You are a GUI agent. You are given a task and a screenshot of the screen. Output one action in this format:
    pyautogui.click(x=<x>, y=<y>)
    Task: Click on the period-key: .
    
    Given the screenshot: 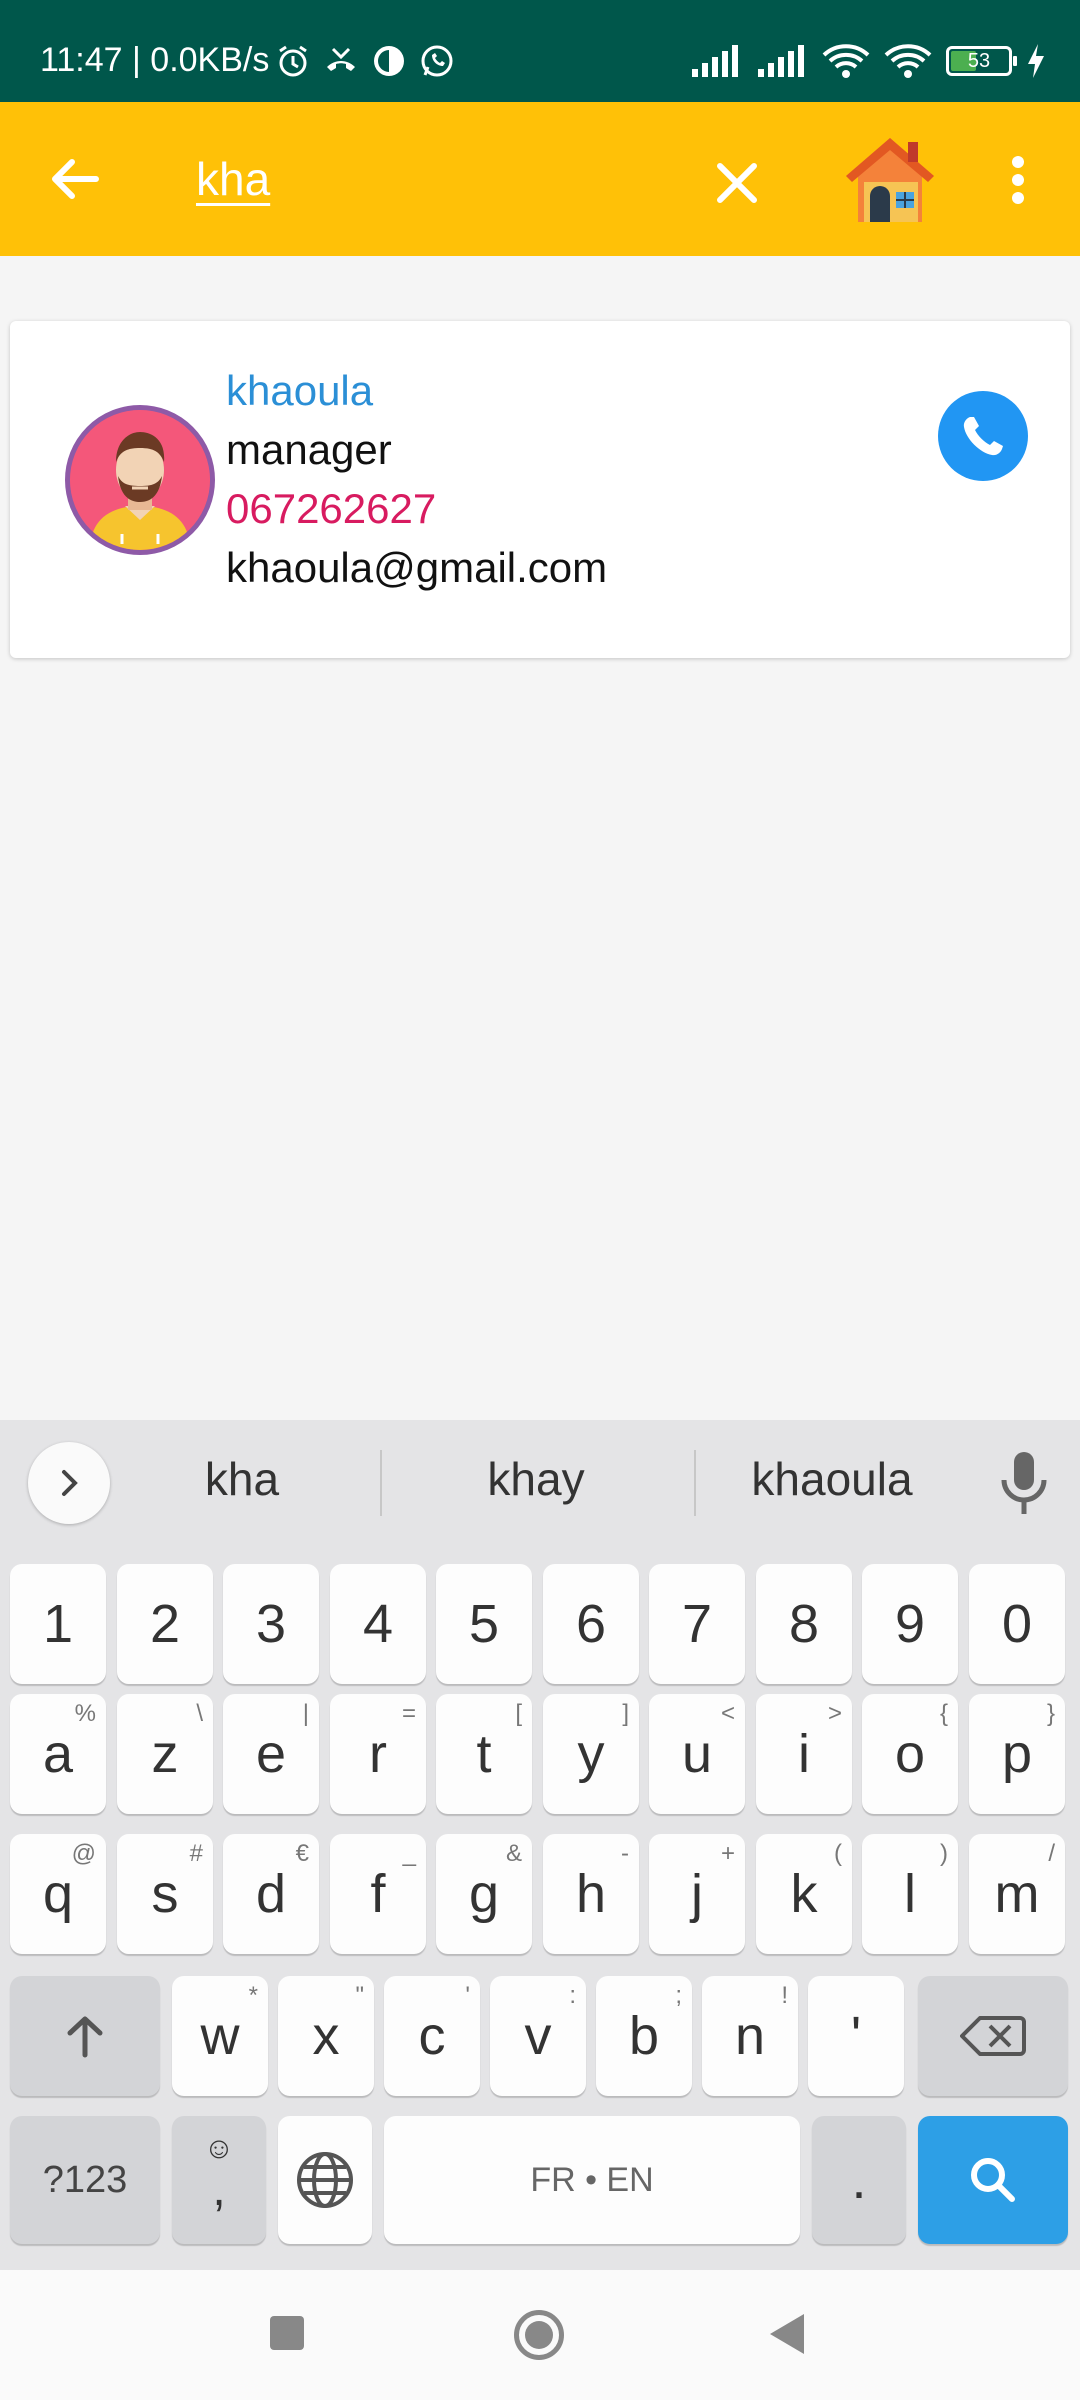 What is the action you would take?
    pyautogui.click(x=859, y=2180)
    